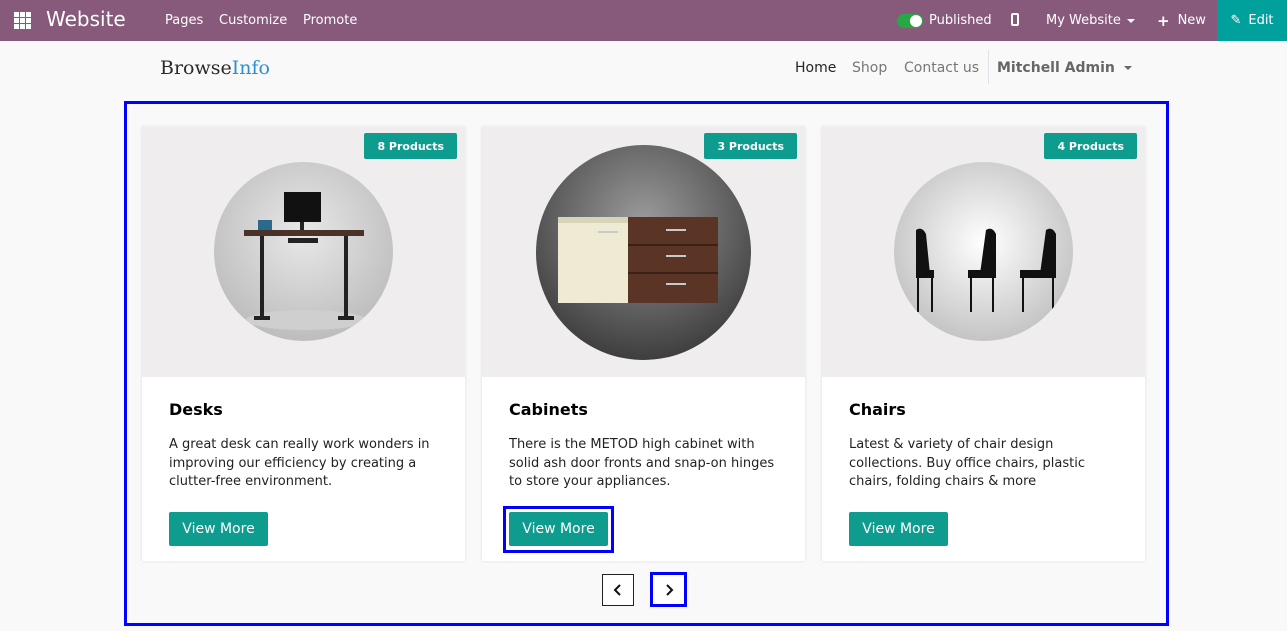  I want to click on carousel-next-button, so click(668, 589).